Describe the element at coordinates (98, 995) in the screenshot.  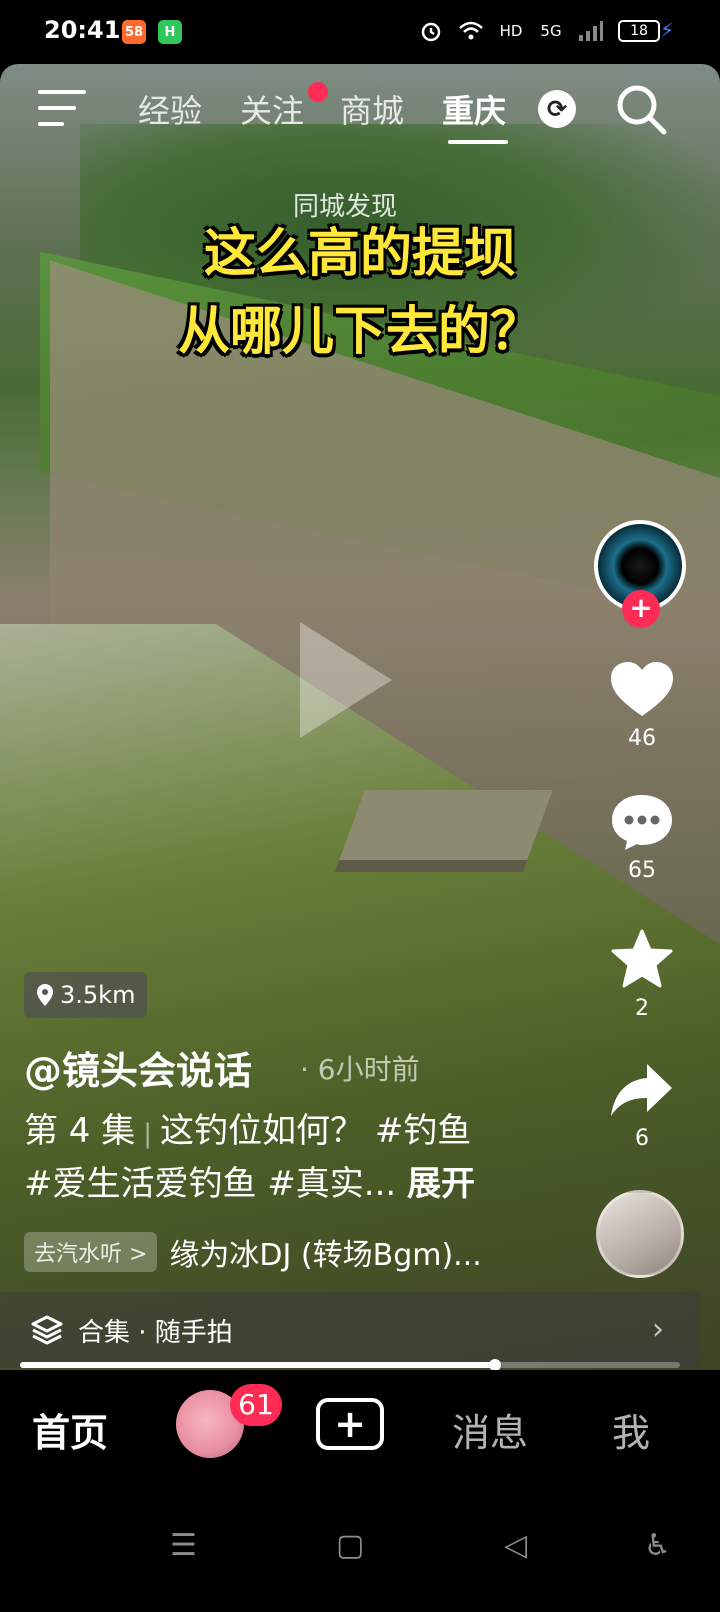
I see `distance-label: 3.5km` at that location.